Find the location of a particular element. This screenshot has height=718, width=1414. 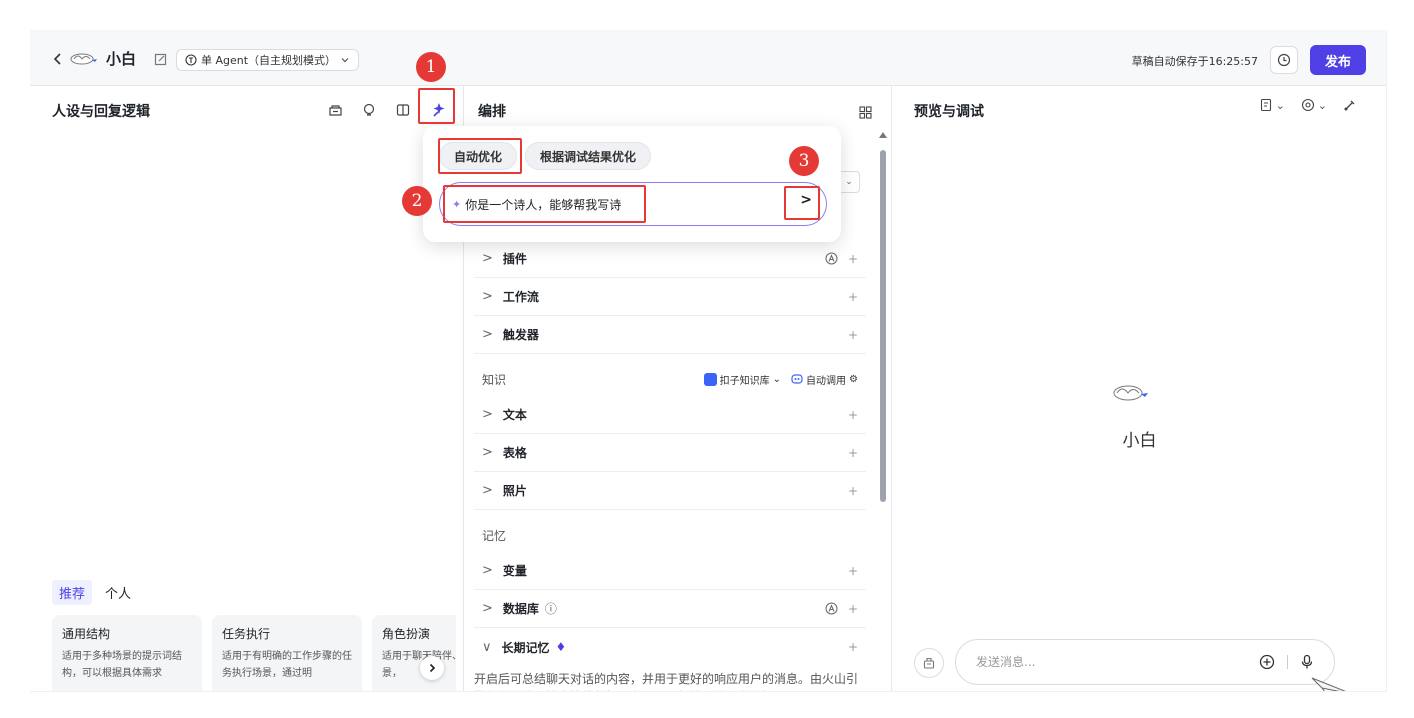

row-label: 文本 is located at coordinates (514, 415).